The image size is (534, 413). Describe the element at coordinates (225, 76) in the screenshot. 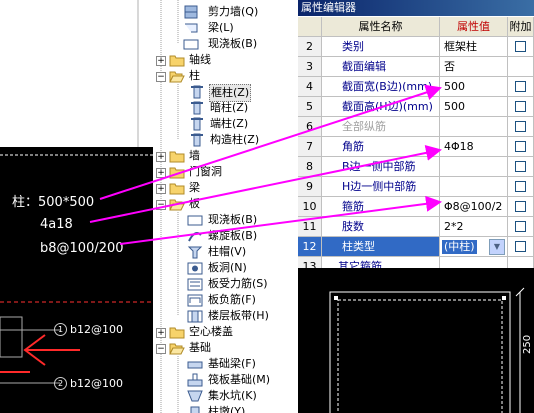

I see `tree-item-column-group: − 柱` at that location.